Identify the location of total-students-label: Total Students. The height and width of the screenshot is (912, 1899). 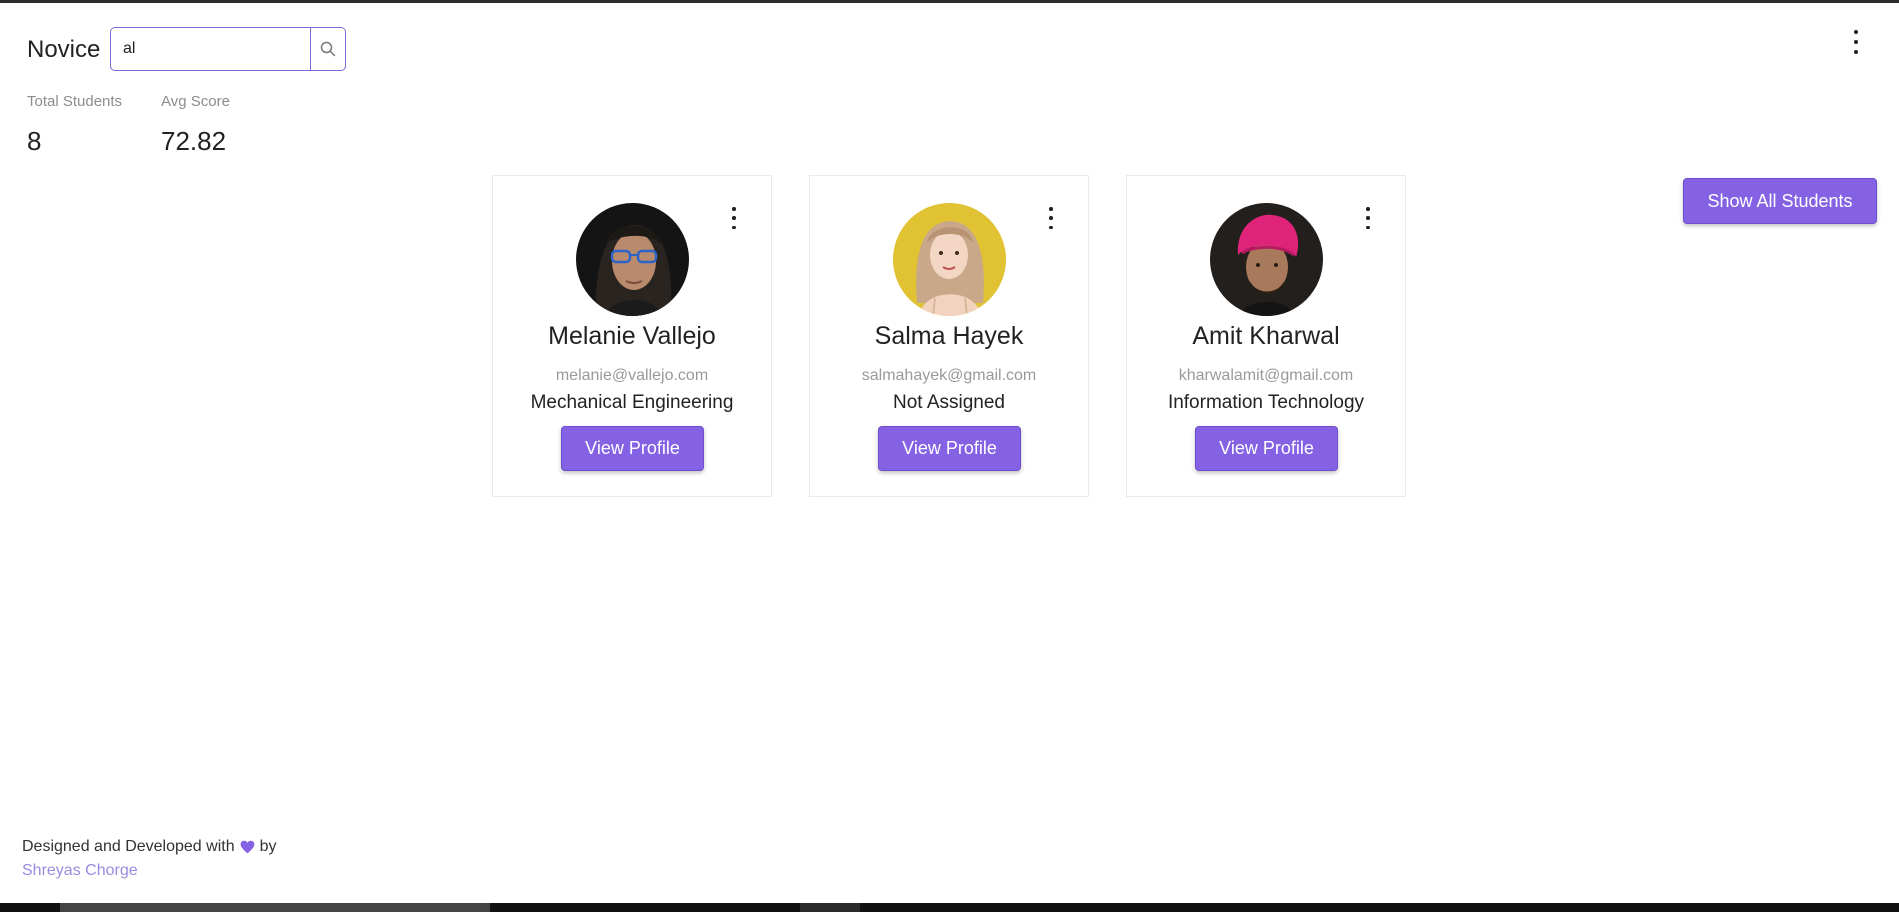
(75, 101).